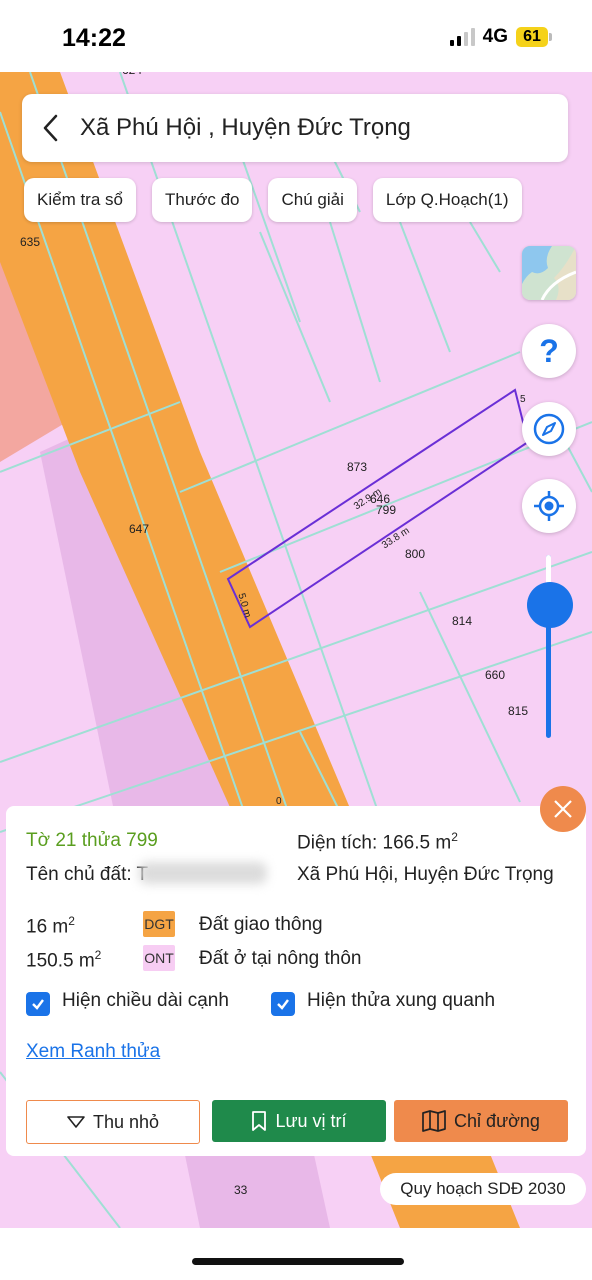  What do you see at coordinates (76, 1122) in the screenshot?
I see `triangle-down-icon` at bounding box center [76, 1122].